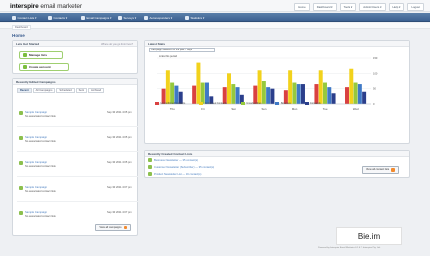  I want to click on legend-item: Forwards, so click(312, 103).